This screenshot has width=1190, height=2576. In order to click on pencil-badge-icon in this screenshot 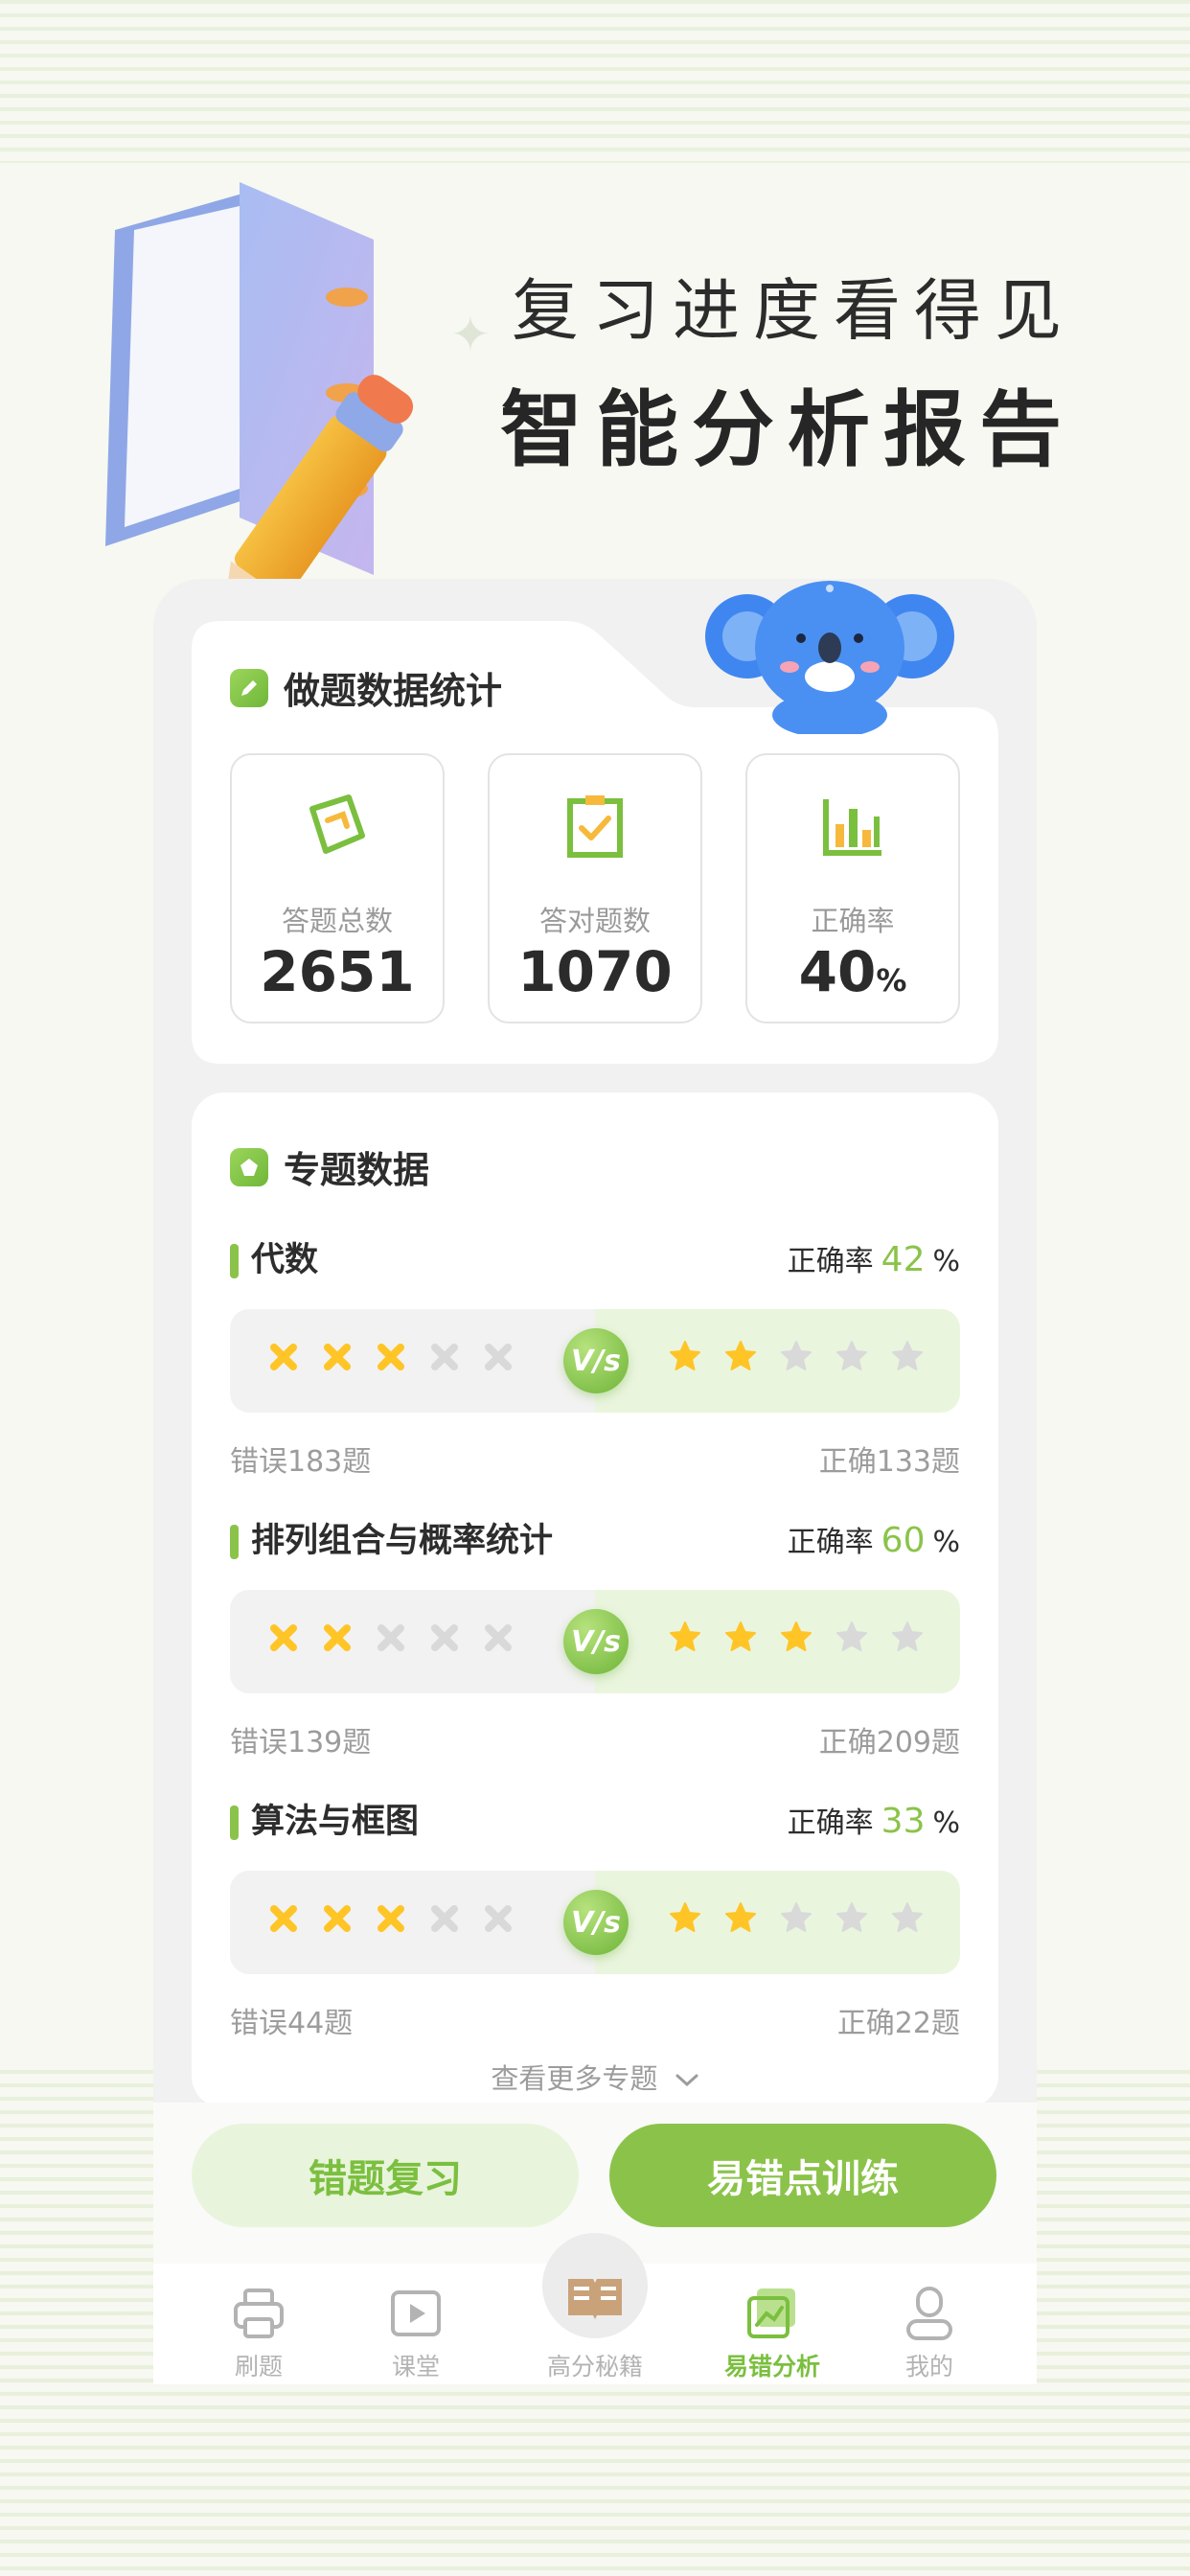, I will do `click(249, 688)`.